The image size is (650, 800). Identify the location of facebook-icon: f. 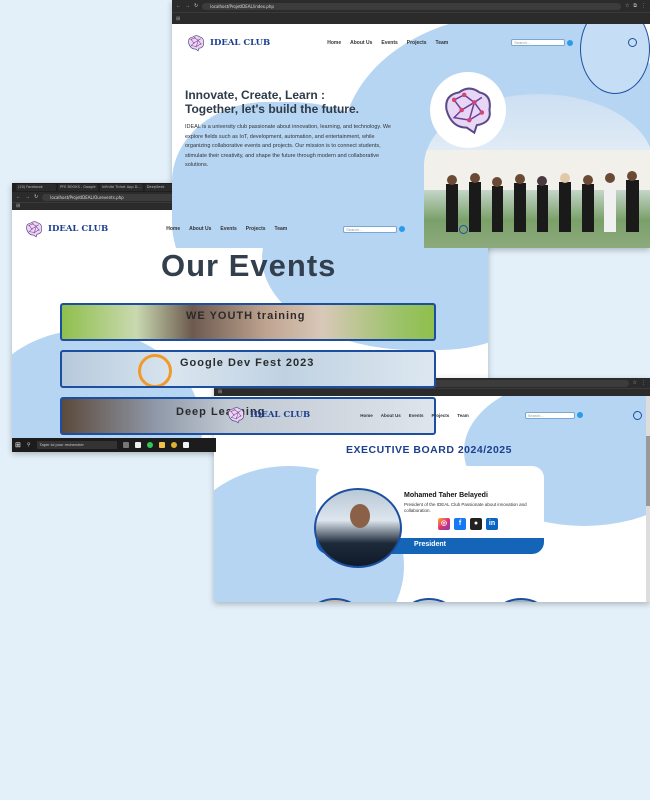
(460, 524).